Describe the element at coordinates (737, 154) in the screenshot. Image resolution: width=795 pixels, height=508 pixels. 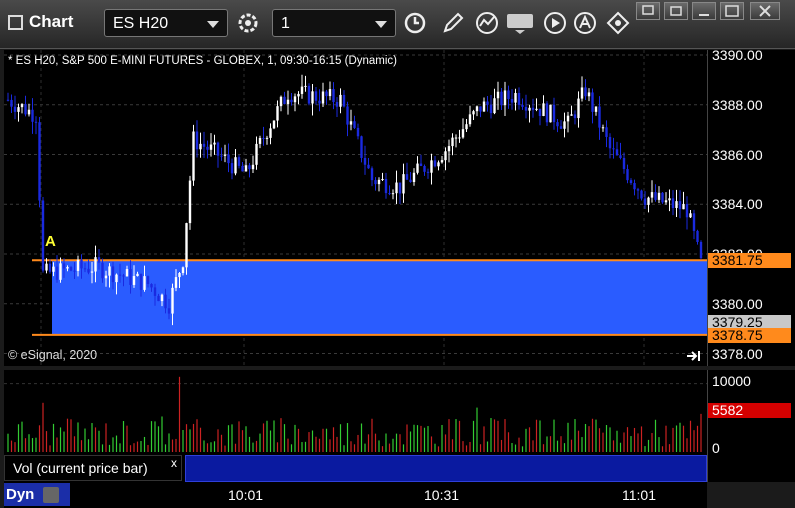
I see `price-tick-label: 3386.00` at that location.